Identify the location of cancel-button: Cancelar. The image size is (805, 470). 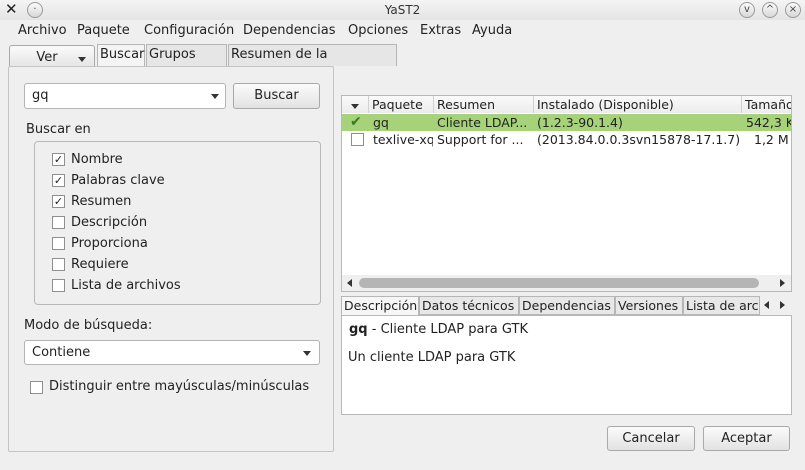
(651, 438).